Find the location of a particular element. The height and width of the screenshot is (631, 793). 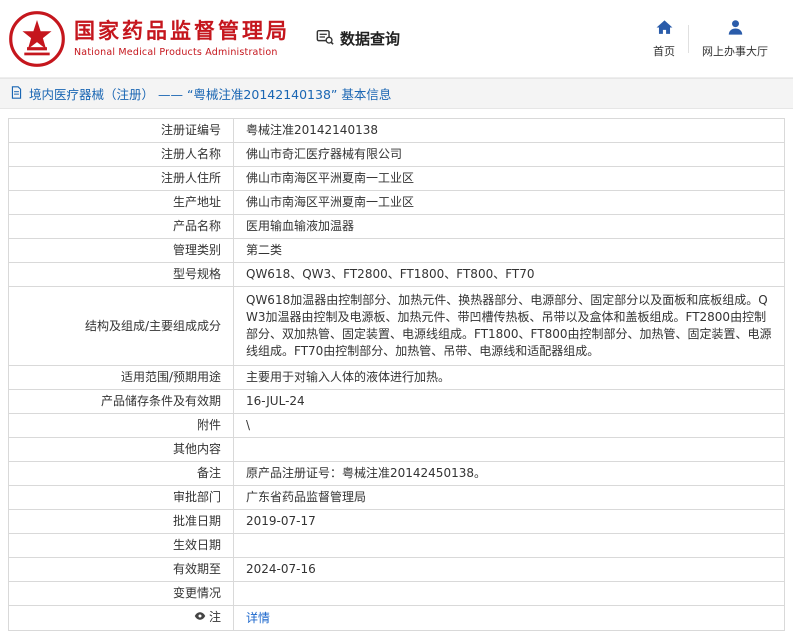

table-row: 产品名称 医用输血输液加温器 is located at coordinates (396, 226).